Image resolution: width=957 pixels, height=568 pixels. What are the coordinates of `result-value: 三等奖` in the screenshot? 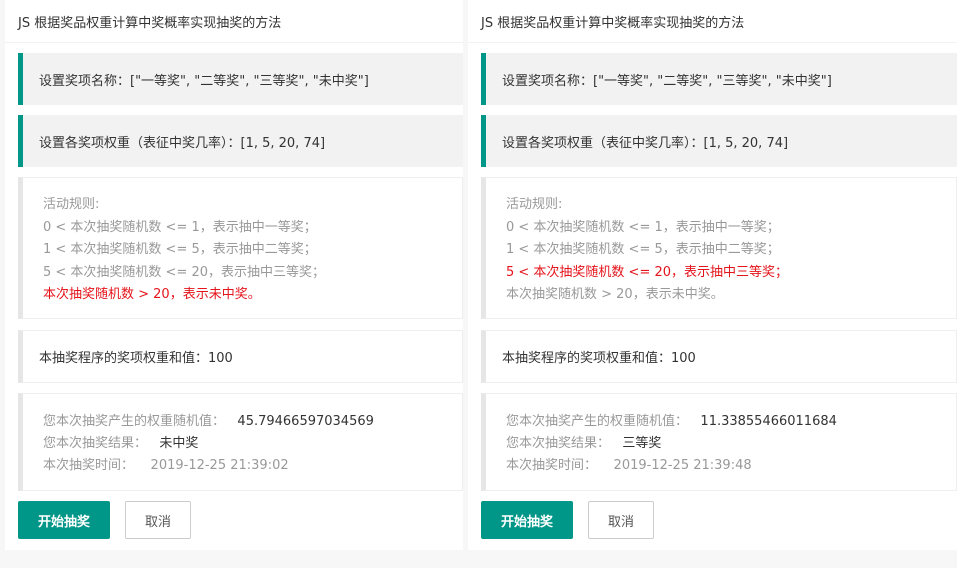 It's located at (642, 443).